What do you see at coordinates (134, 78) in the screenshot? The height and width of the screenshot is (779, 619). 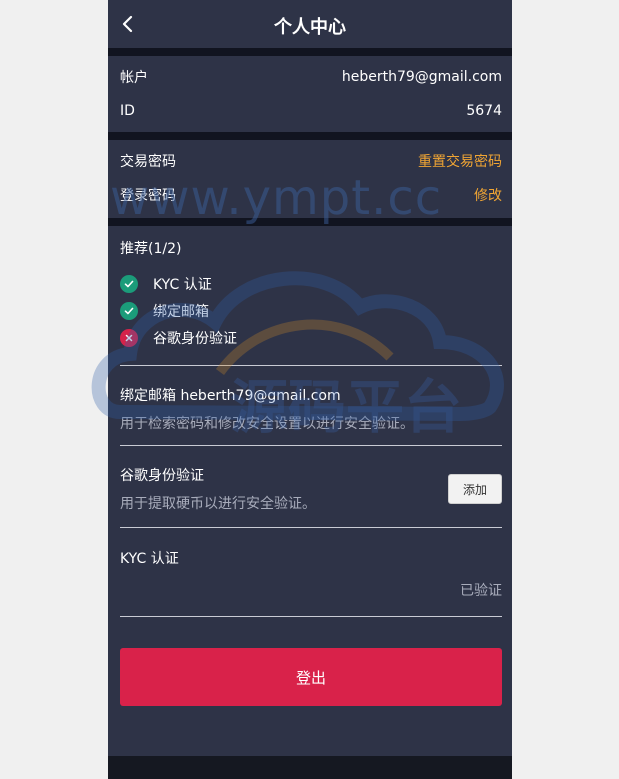 I see `account-label: 帐户` at bounding box center [134, 78].